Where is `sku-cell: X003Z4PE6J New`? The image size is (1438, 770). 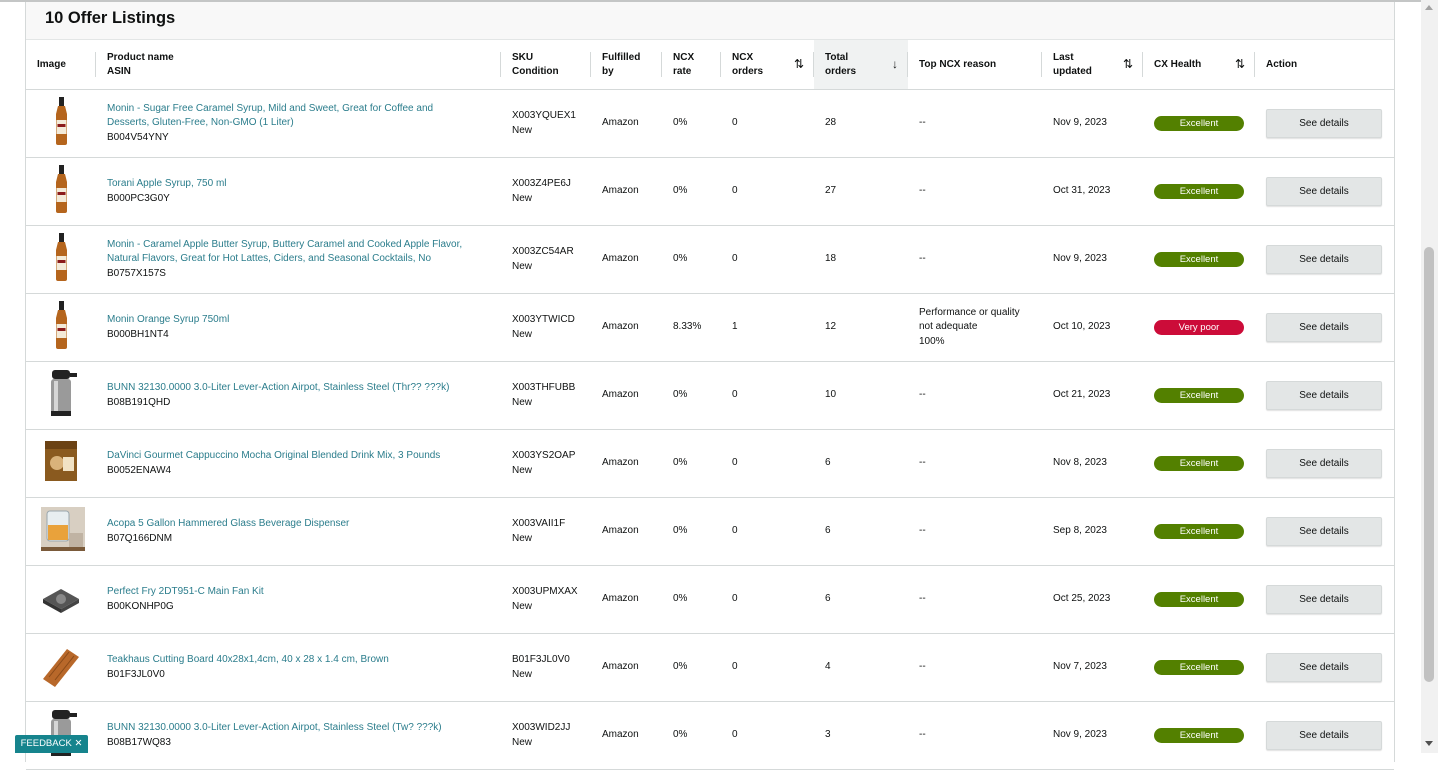 sku-cell: X003Z4PE6J New is located at coordinates (546, 191).